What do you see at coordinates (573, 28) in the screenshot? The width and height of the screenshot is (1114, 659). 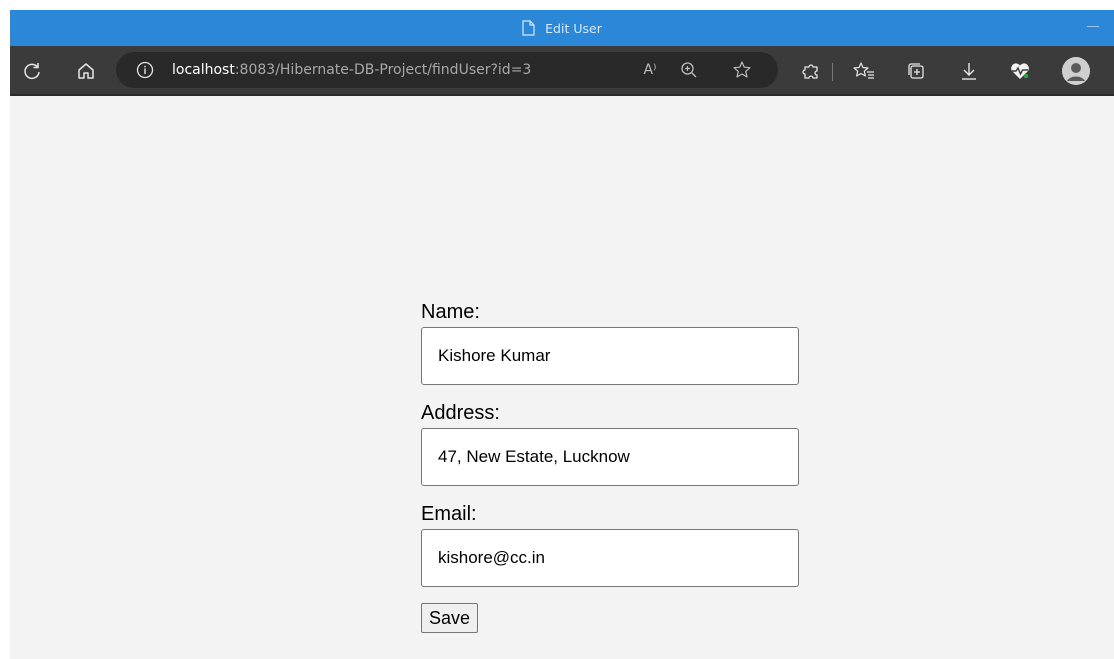 I see `window-title: Edit User` at bounding box center [573, 28].